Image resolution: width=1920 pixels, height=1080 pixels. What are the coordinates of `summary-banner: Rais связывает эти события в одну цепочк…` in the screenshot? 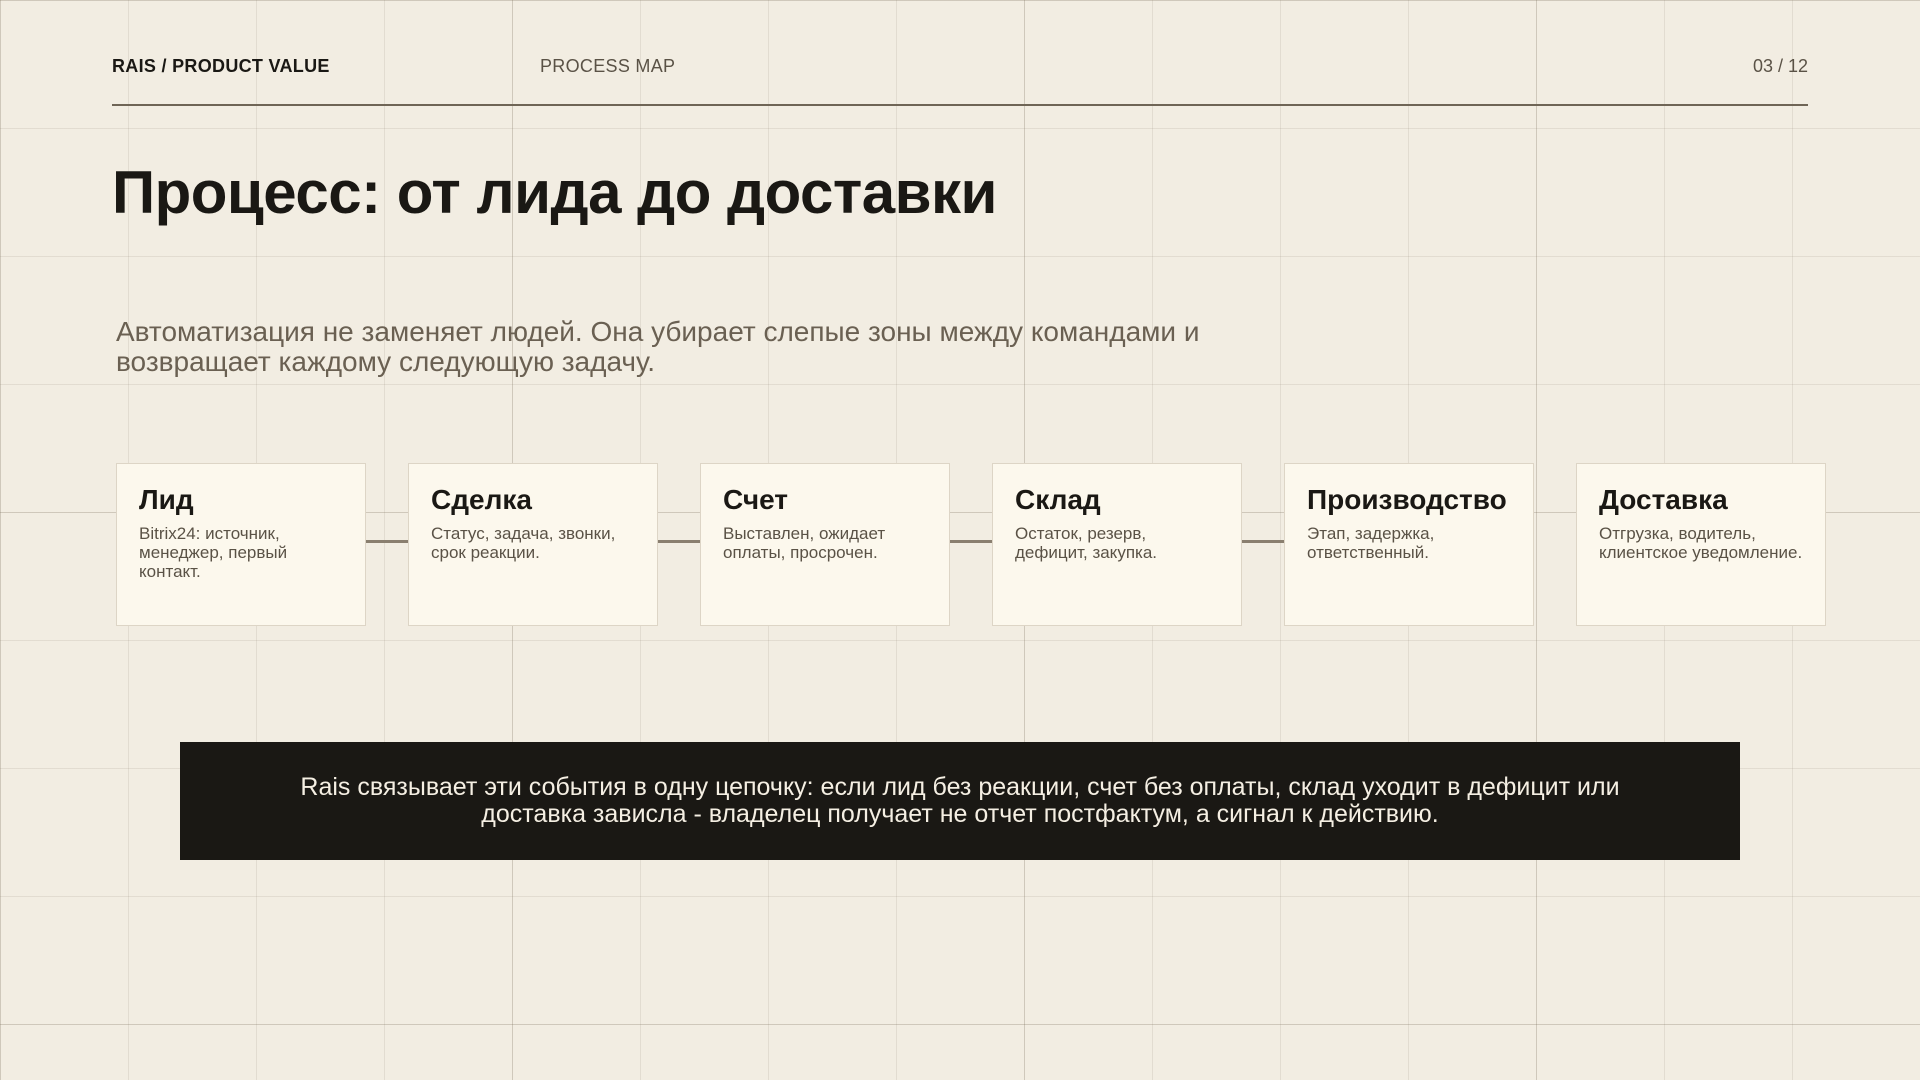 It's located at (960, 801).